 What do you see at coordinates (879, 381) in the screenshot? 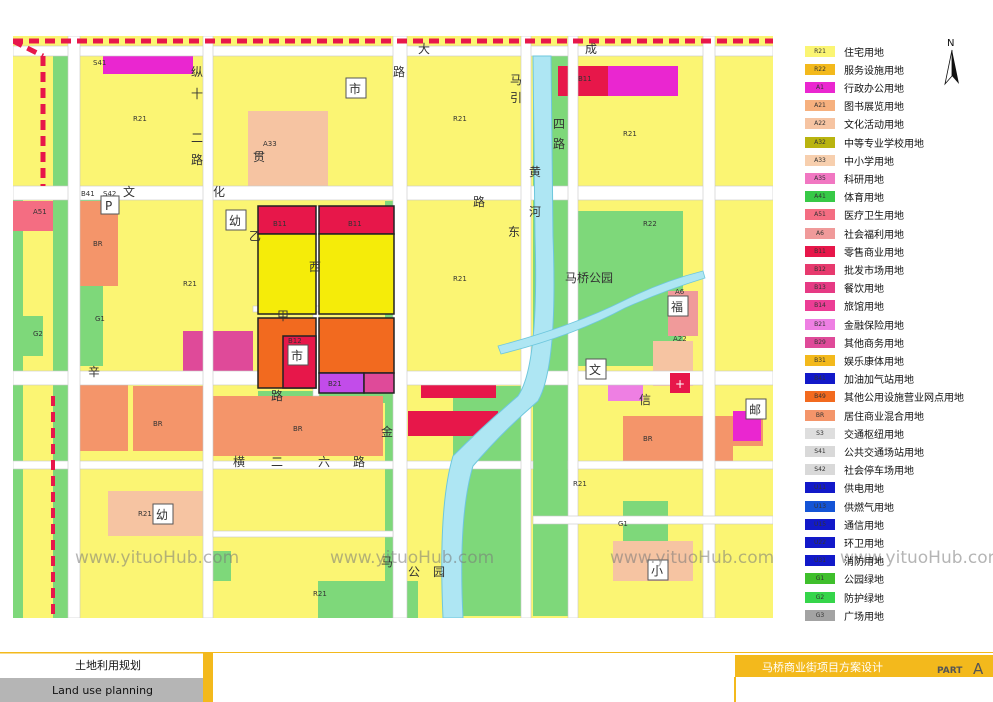
I see `legend-label: 加油加气站用地` at bounding box center [879, 381].